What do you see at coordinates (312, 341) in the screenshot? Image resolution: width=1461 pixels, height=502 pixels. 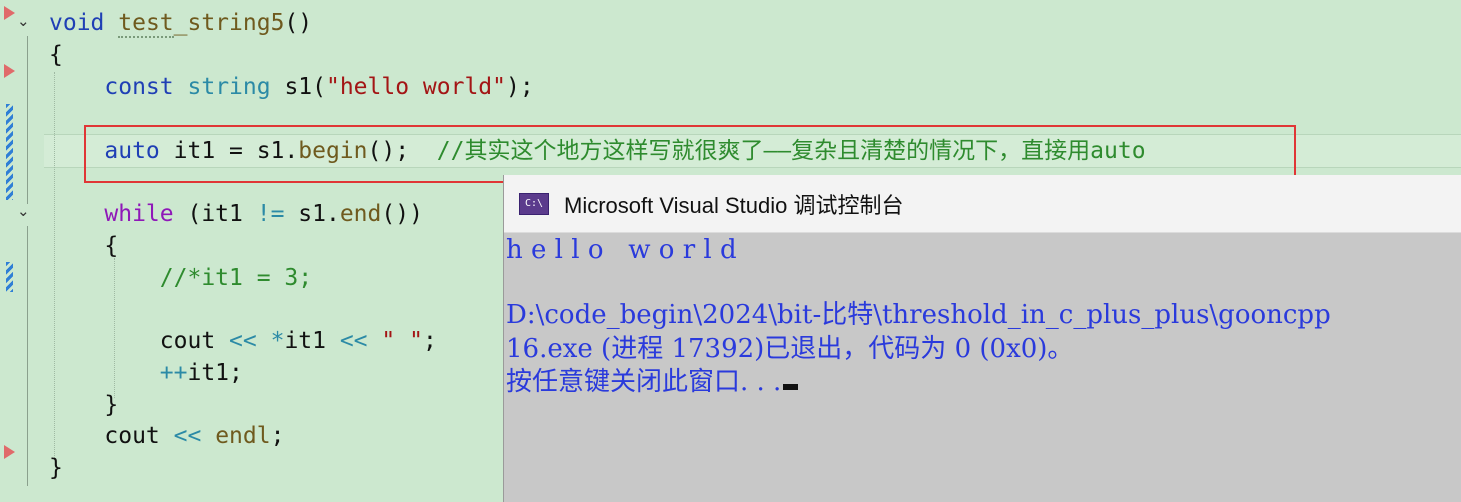 I see `code-token: it1` at bounding box center [312, 341].